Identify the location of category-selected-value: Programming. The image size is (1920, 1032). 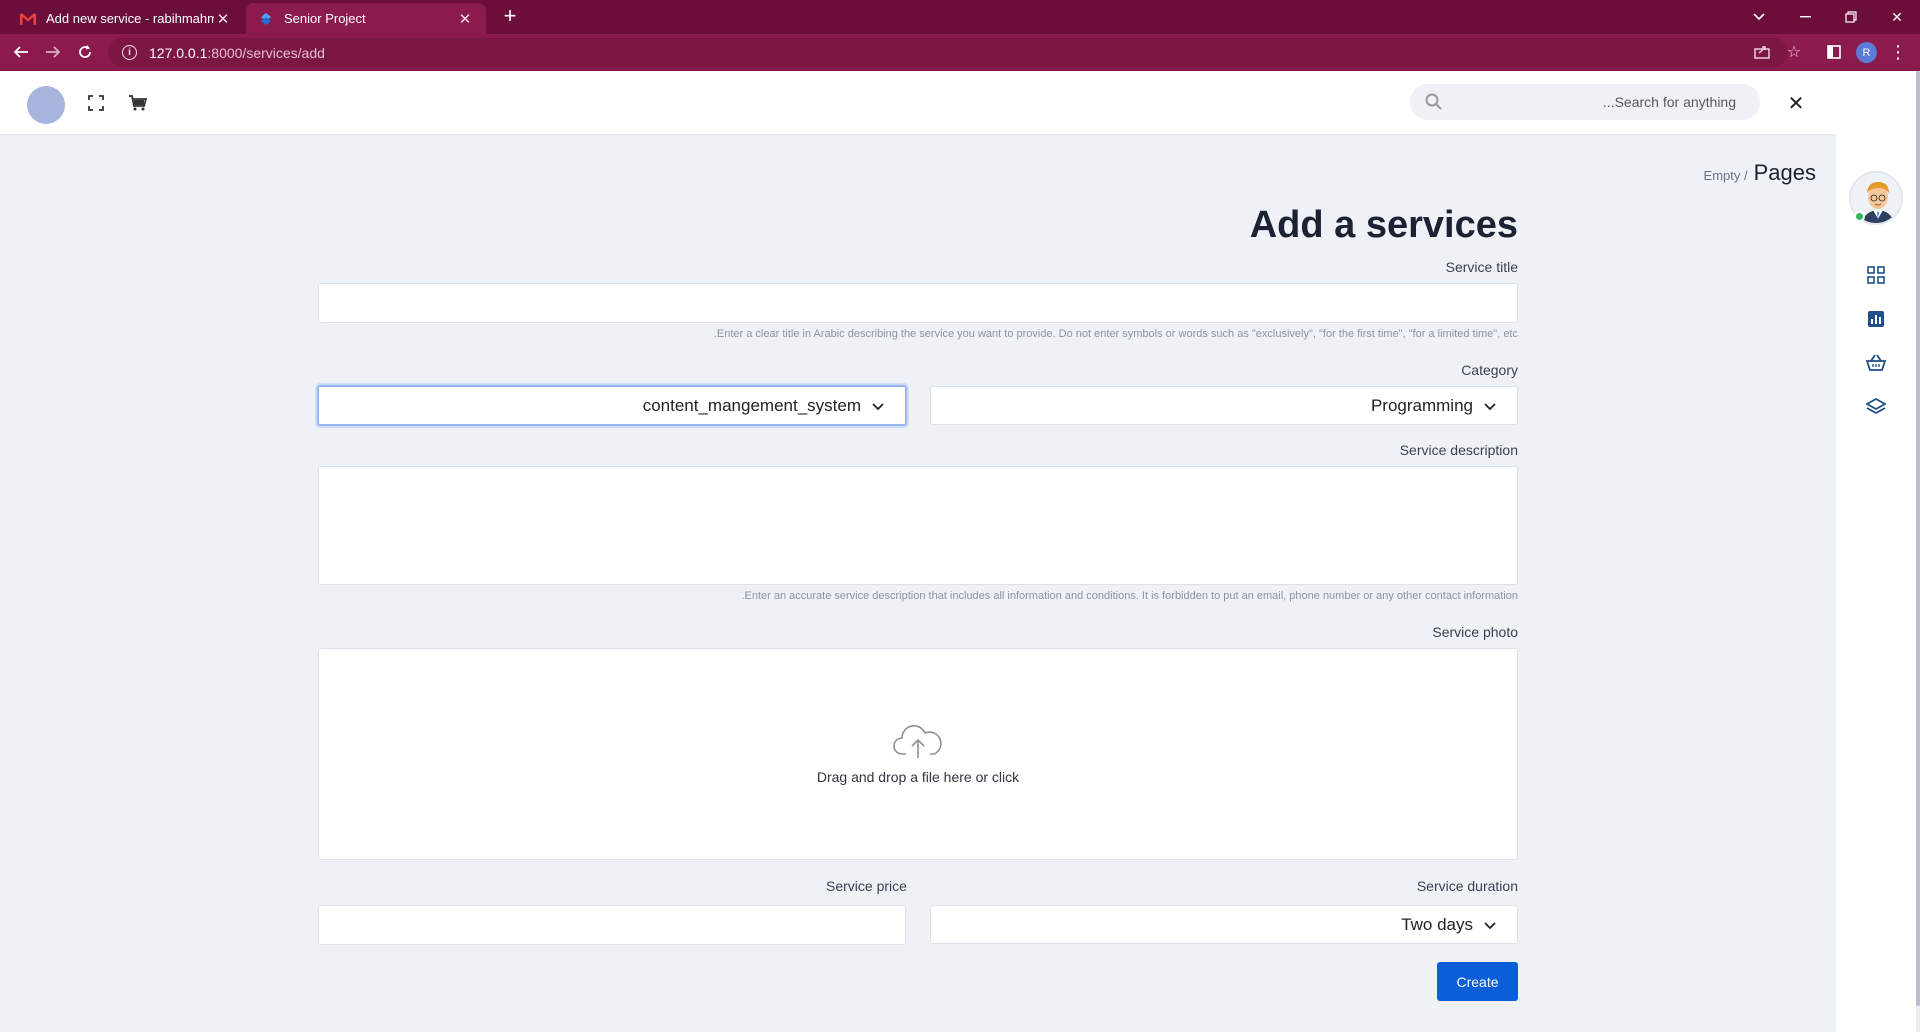
(1421, 405).